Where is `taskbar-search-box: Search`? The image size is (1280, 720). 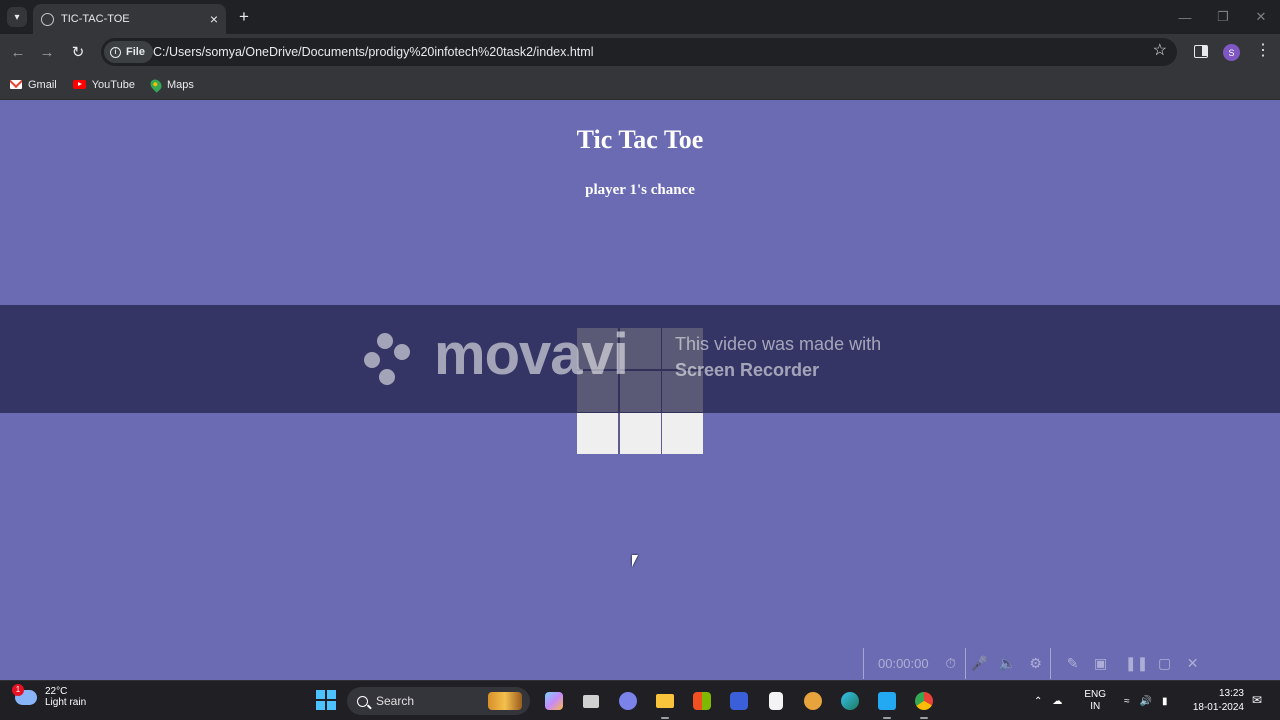
taskbar-search-box: Search is located at coordinates (438, 701).